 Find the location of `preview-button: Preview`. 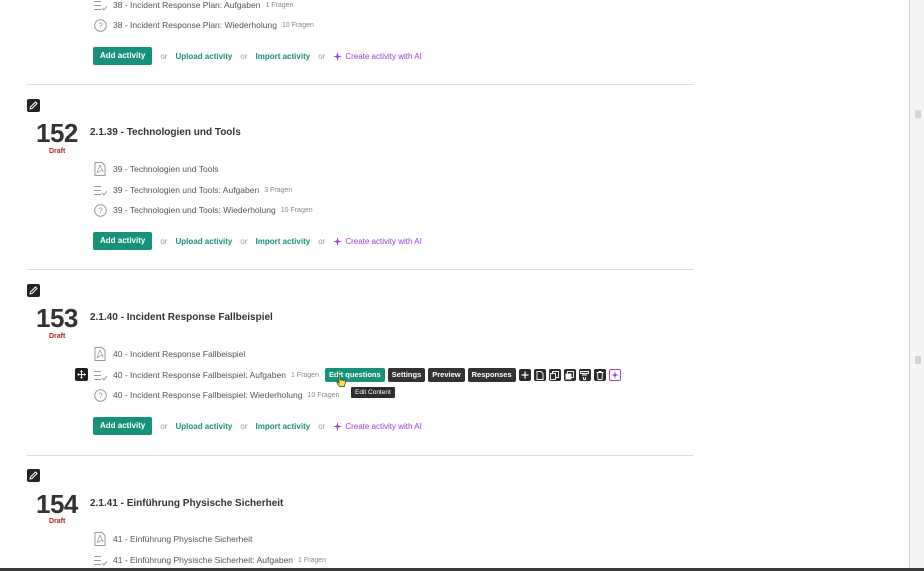

preview-button: Preview is located at coordinates (446, 375).